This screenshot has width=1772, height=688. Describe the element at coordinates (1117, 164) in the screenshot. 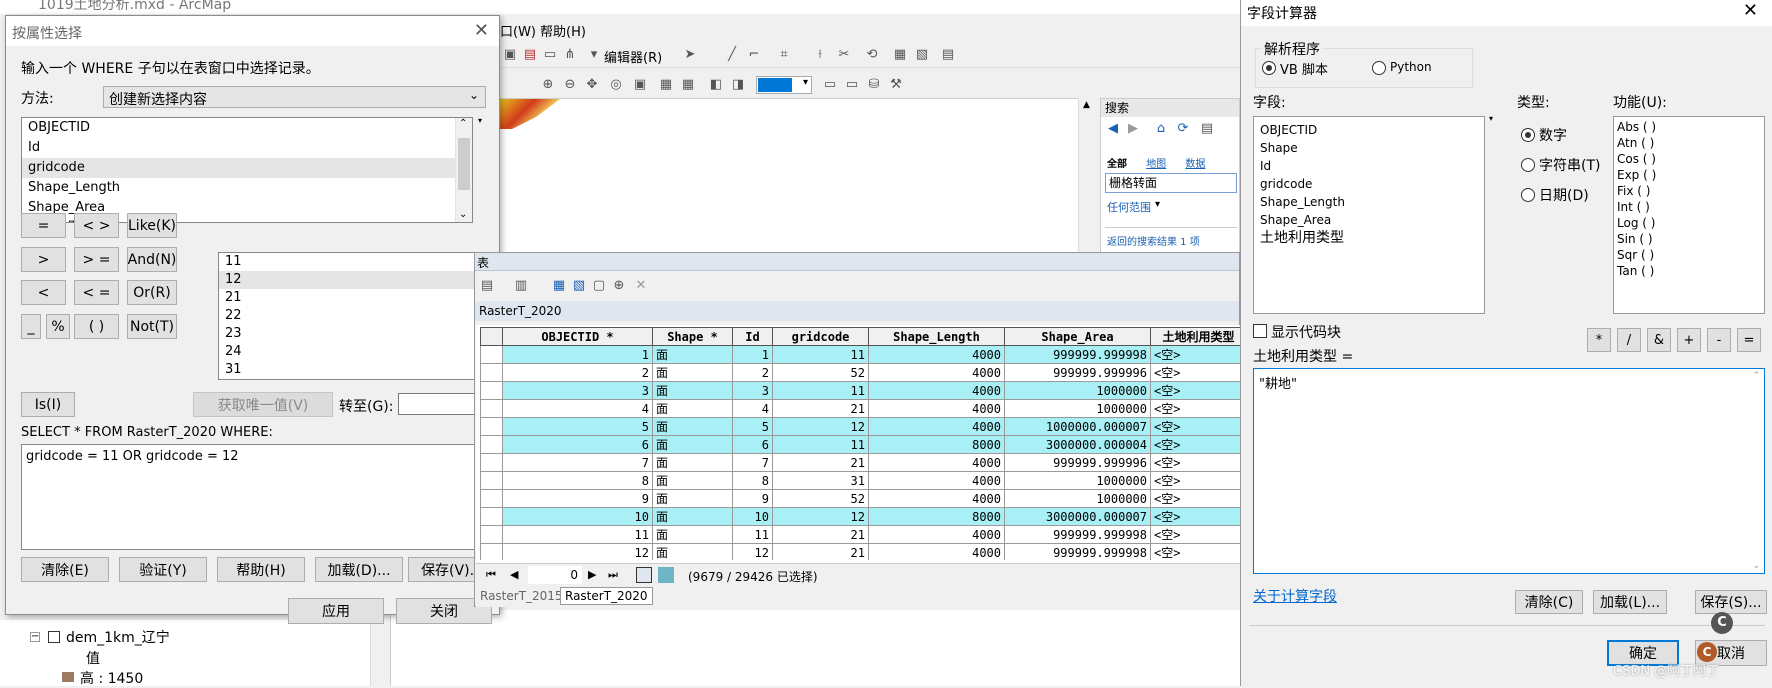

I see `search-tab-all: 全部` at that location.